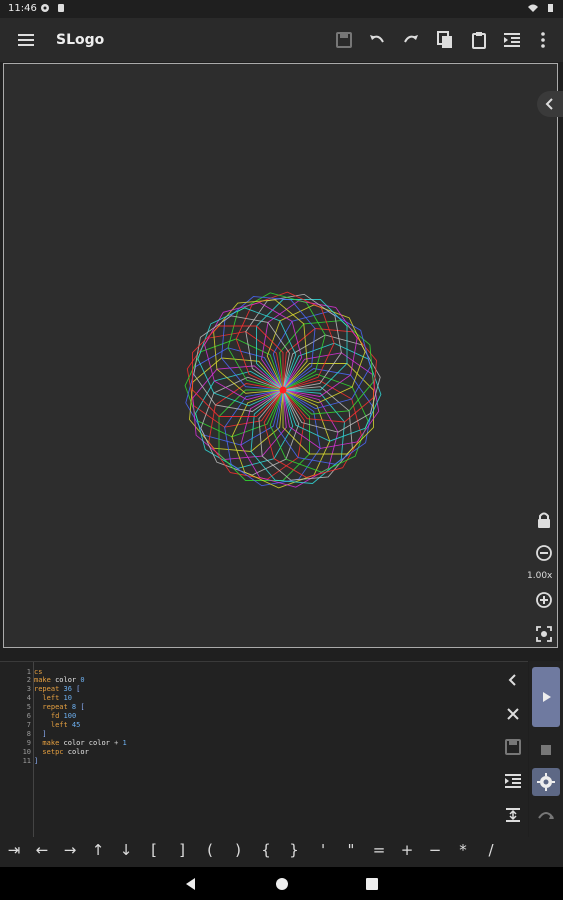 Image resolution: width=563 pixels, height=900 pixels. What do you see at coordinates (377, 40) in the screenshot?
I see `undo-icon` at bounding box center [377, 40].